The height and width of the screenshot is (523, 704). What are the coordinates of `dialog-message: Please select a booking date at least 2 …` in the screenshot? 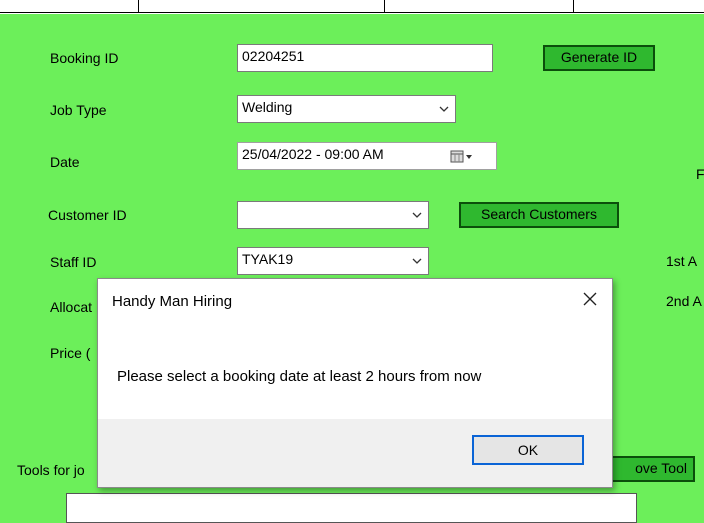 It's located at (299, 376).